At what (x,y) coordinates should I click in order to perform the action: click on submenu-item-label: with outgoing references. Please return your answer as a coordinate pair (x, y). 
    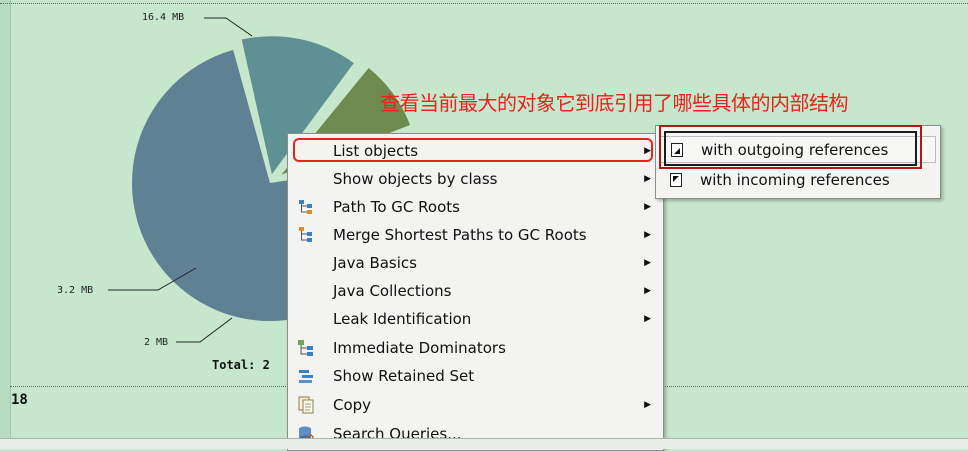
    Looking at the image, I should click on (795, 149).